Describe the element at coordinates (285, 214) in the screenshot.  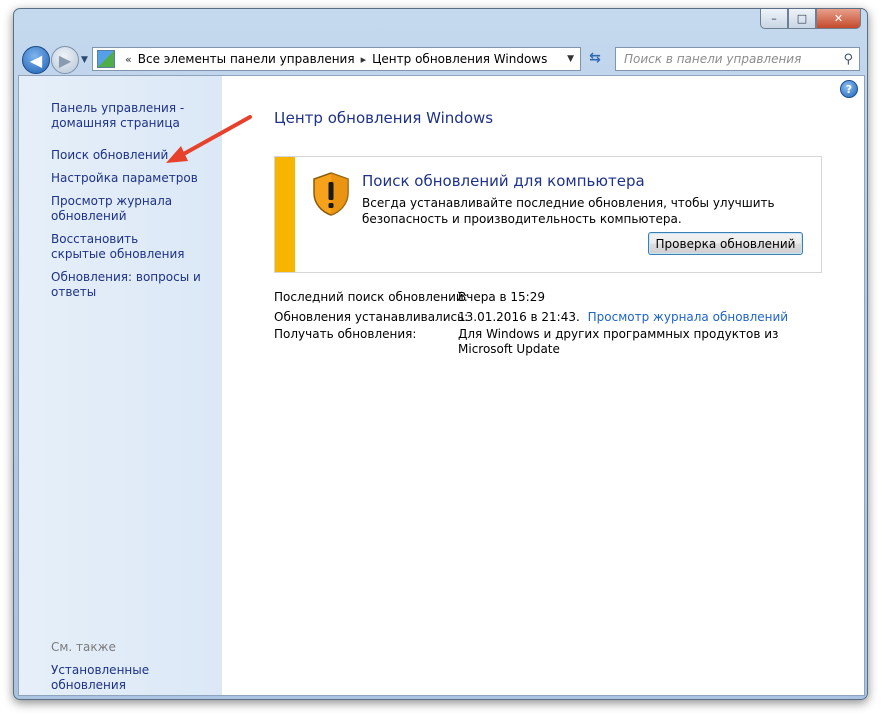
I see `status-accent-bar` at that location.